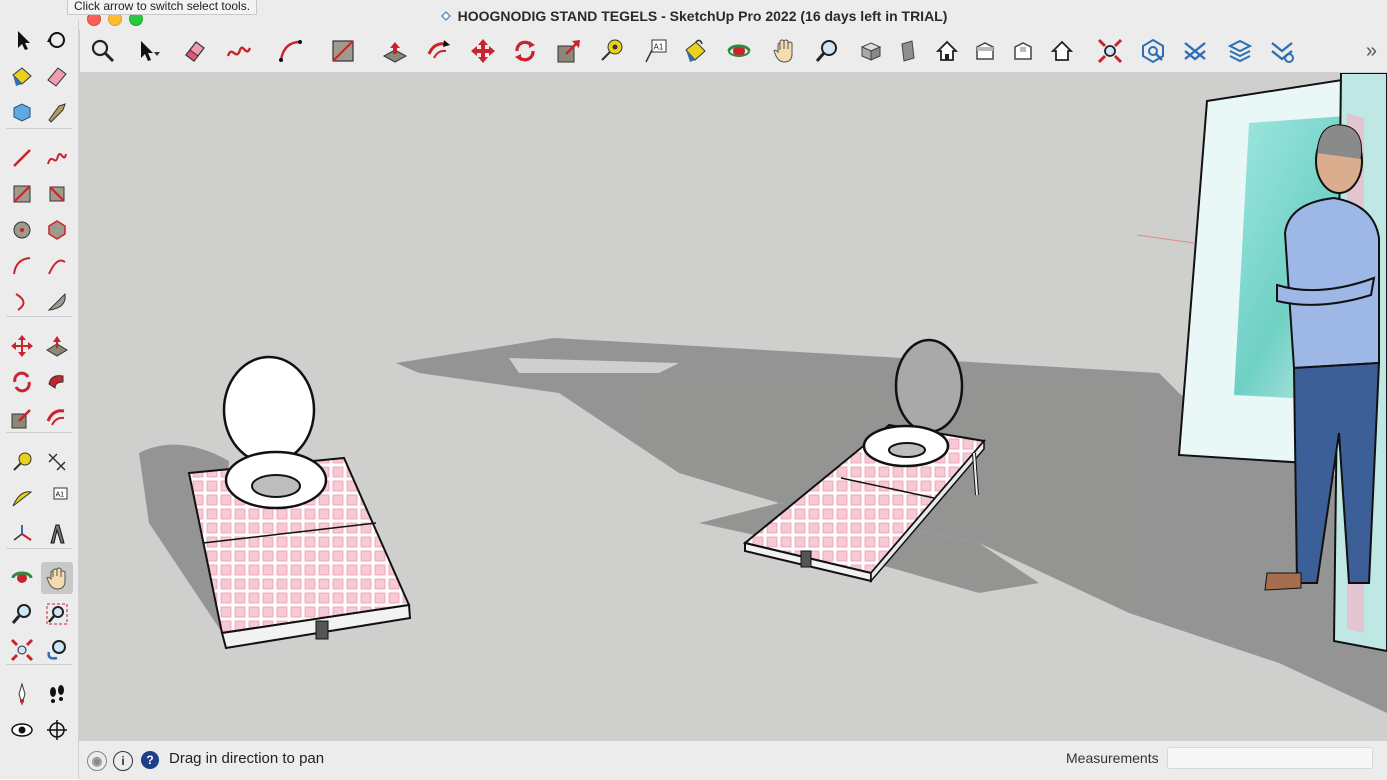 Image resolution: width=1387 pixels, height=780 pixels. I want to click on position-camera-icon, so click(22, 694).